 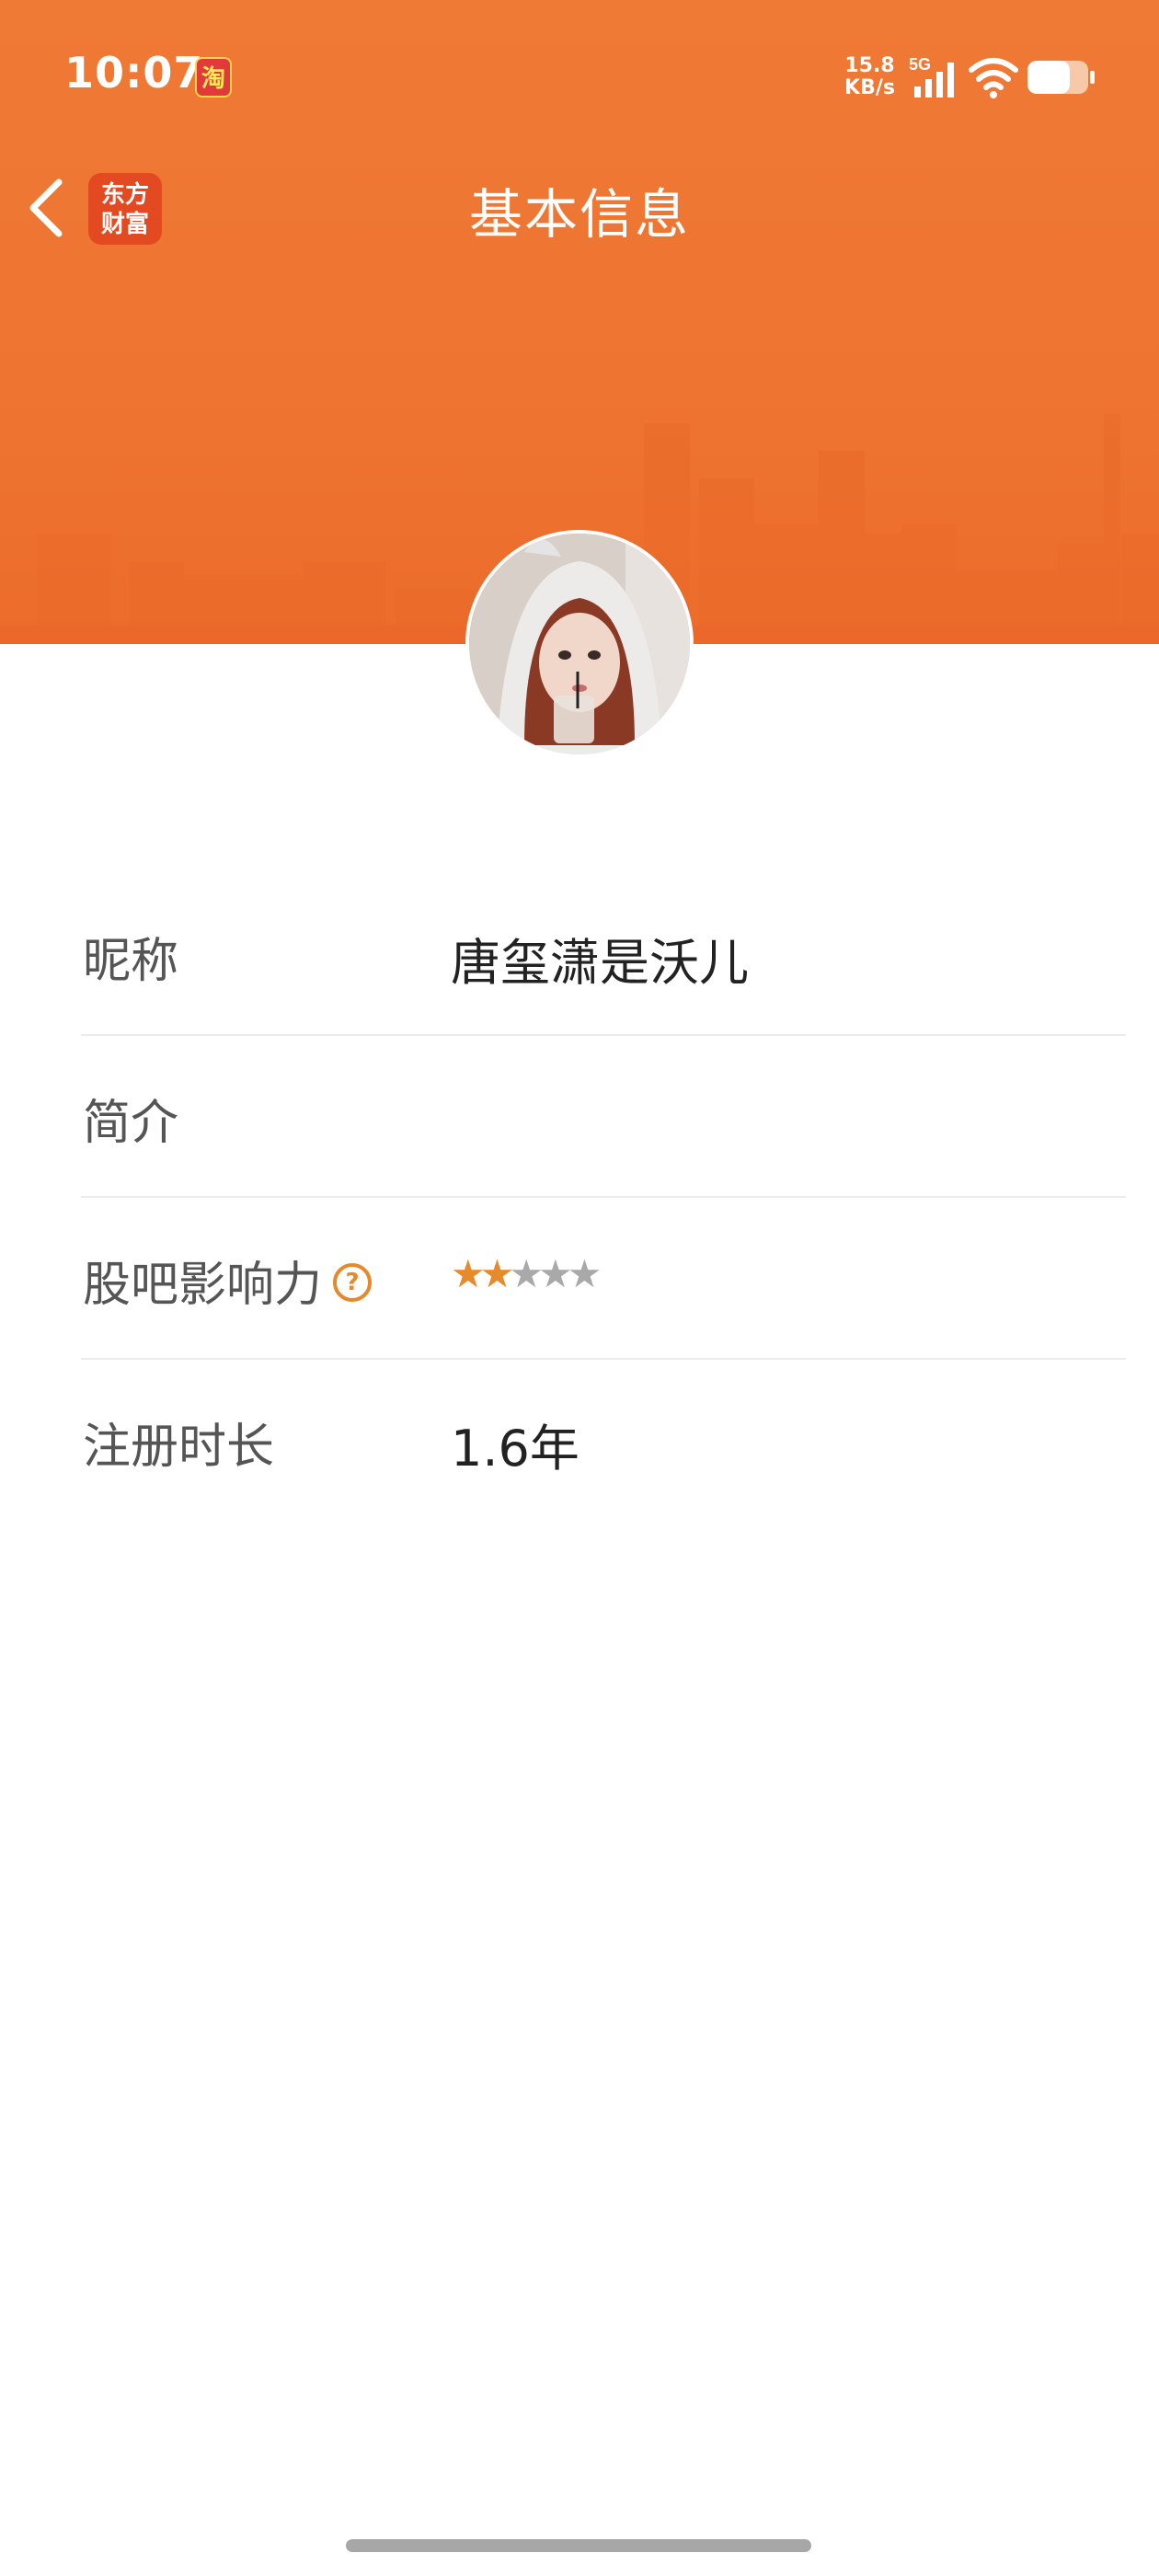 What do you see at coordinates (920, 64) in the screenshot?
I see `network-type-label: 5G` at bounding box center [920, 64].